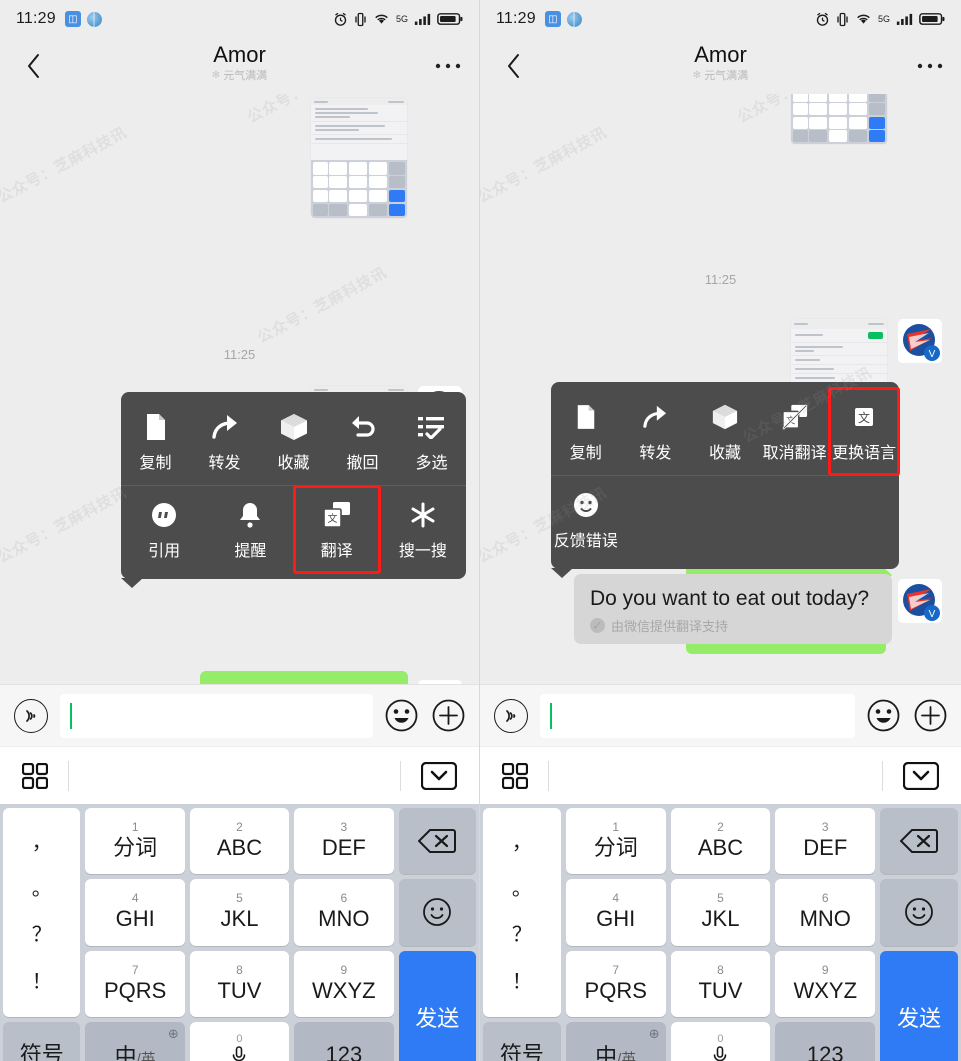 The height and width of the screenshot is (1061, 961). I want to click on translate-icon: 文, so click(336, 515).